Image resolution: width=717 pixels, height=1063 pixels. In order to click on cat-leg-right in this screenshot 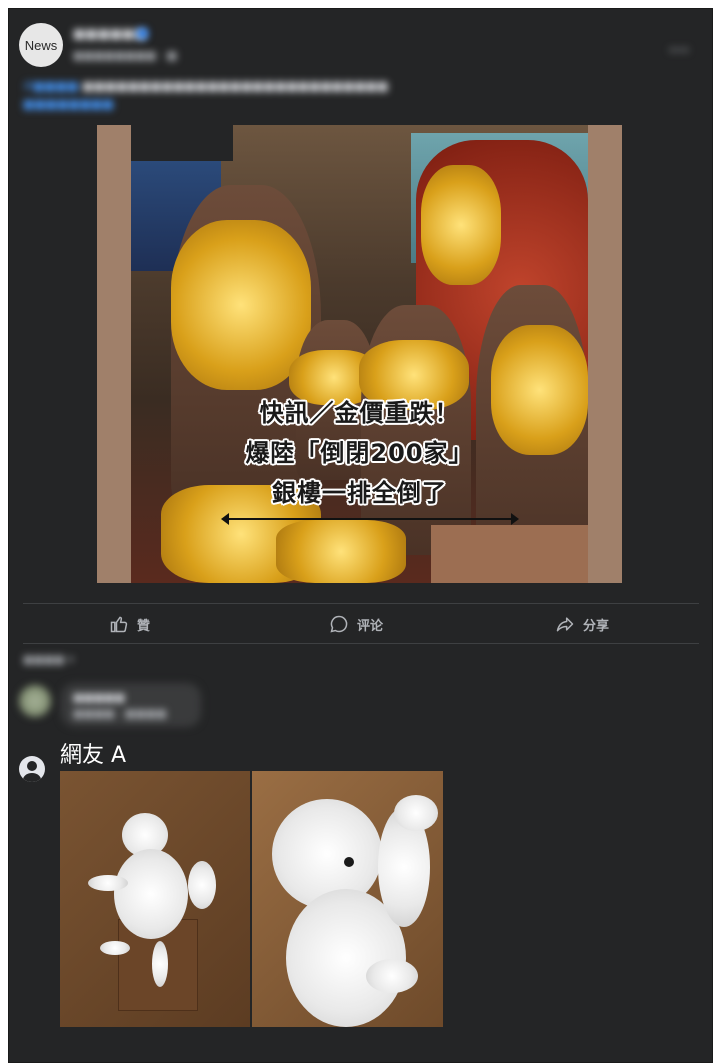, I will do `click(160, 964)`.